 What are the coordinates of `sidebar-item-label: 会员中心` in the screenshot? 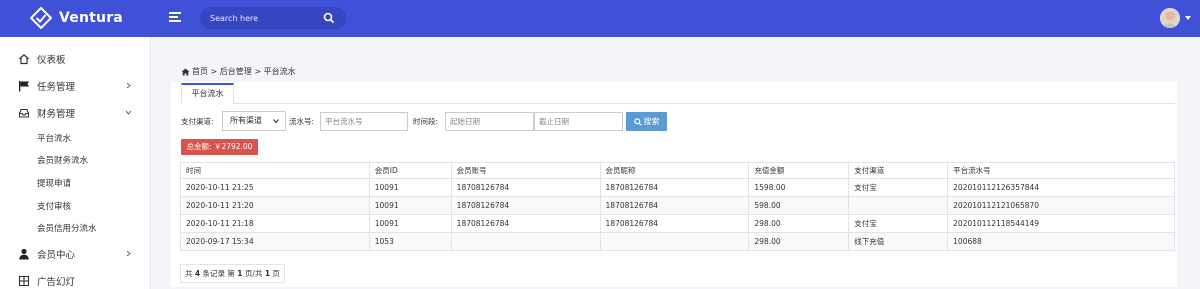 It's located at (56, 255).